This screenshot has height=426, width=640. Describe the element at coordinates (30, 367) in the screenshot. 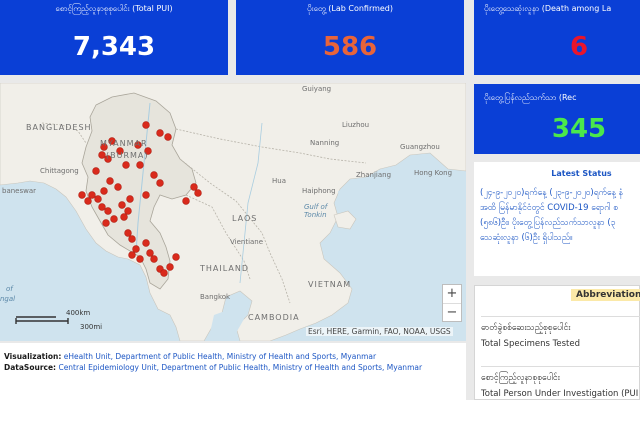

I see `datasource-label: DataSource:` at that location.